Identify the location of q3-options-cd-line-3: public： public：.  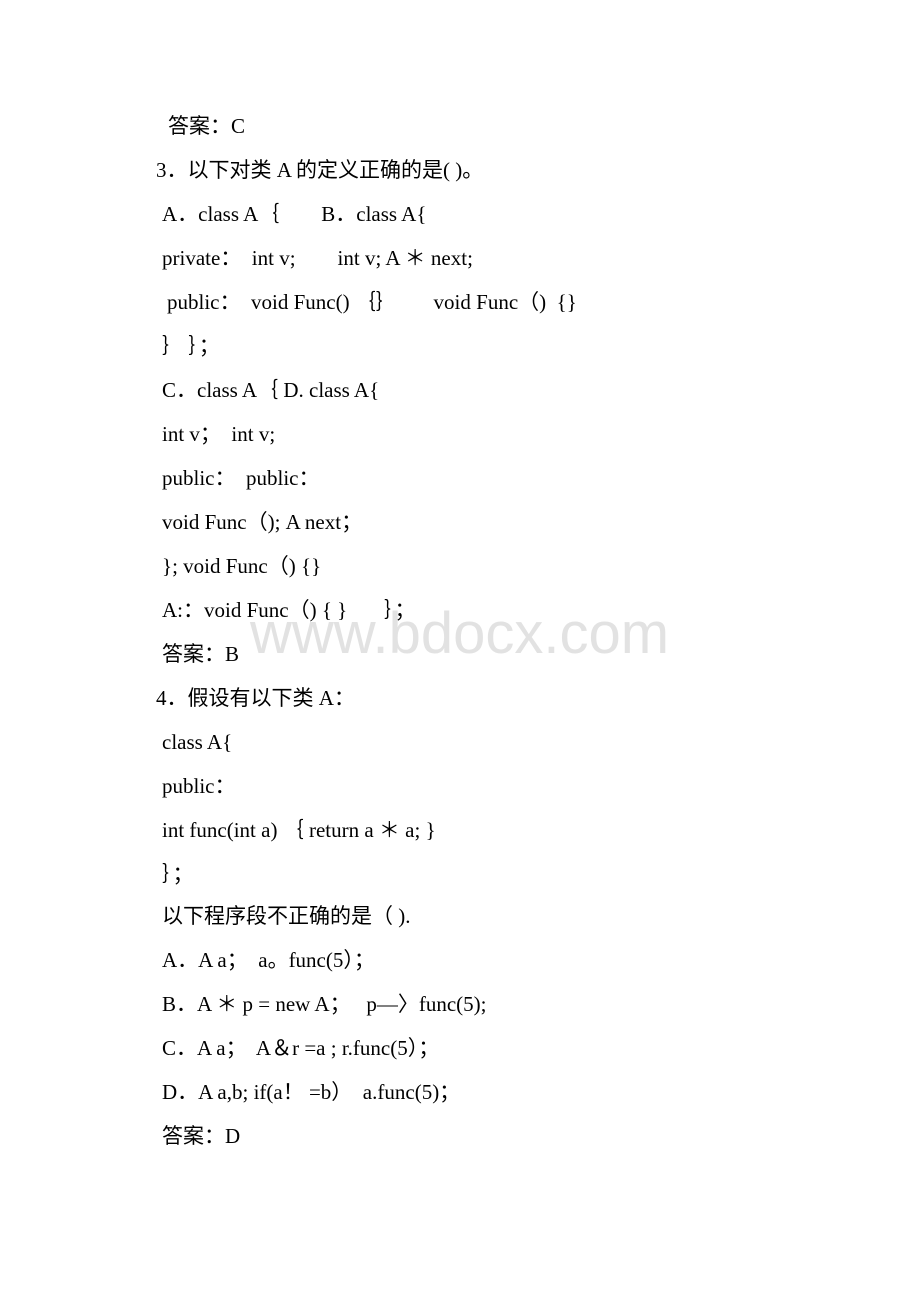
(241, 478).